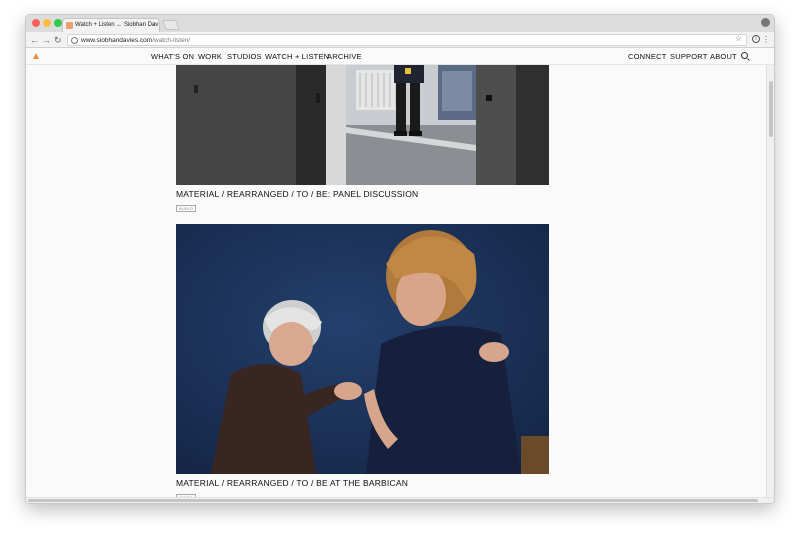  I want to click on nav-whats-on: WHAT'S ON, so click(172, 57).